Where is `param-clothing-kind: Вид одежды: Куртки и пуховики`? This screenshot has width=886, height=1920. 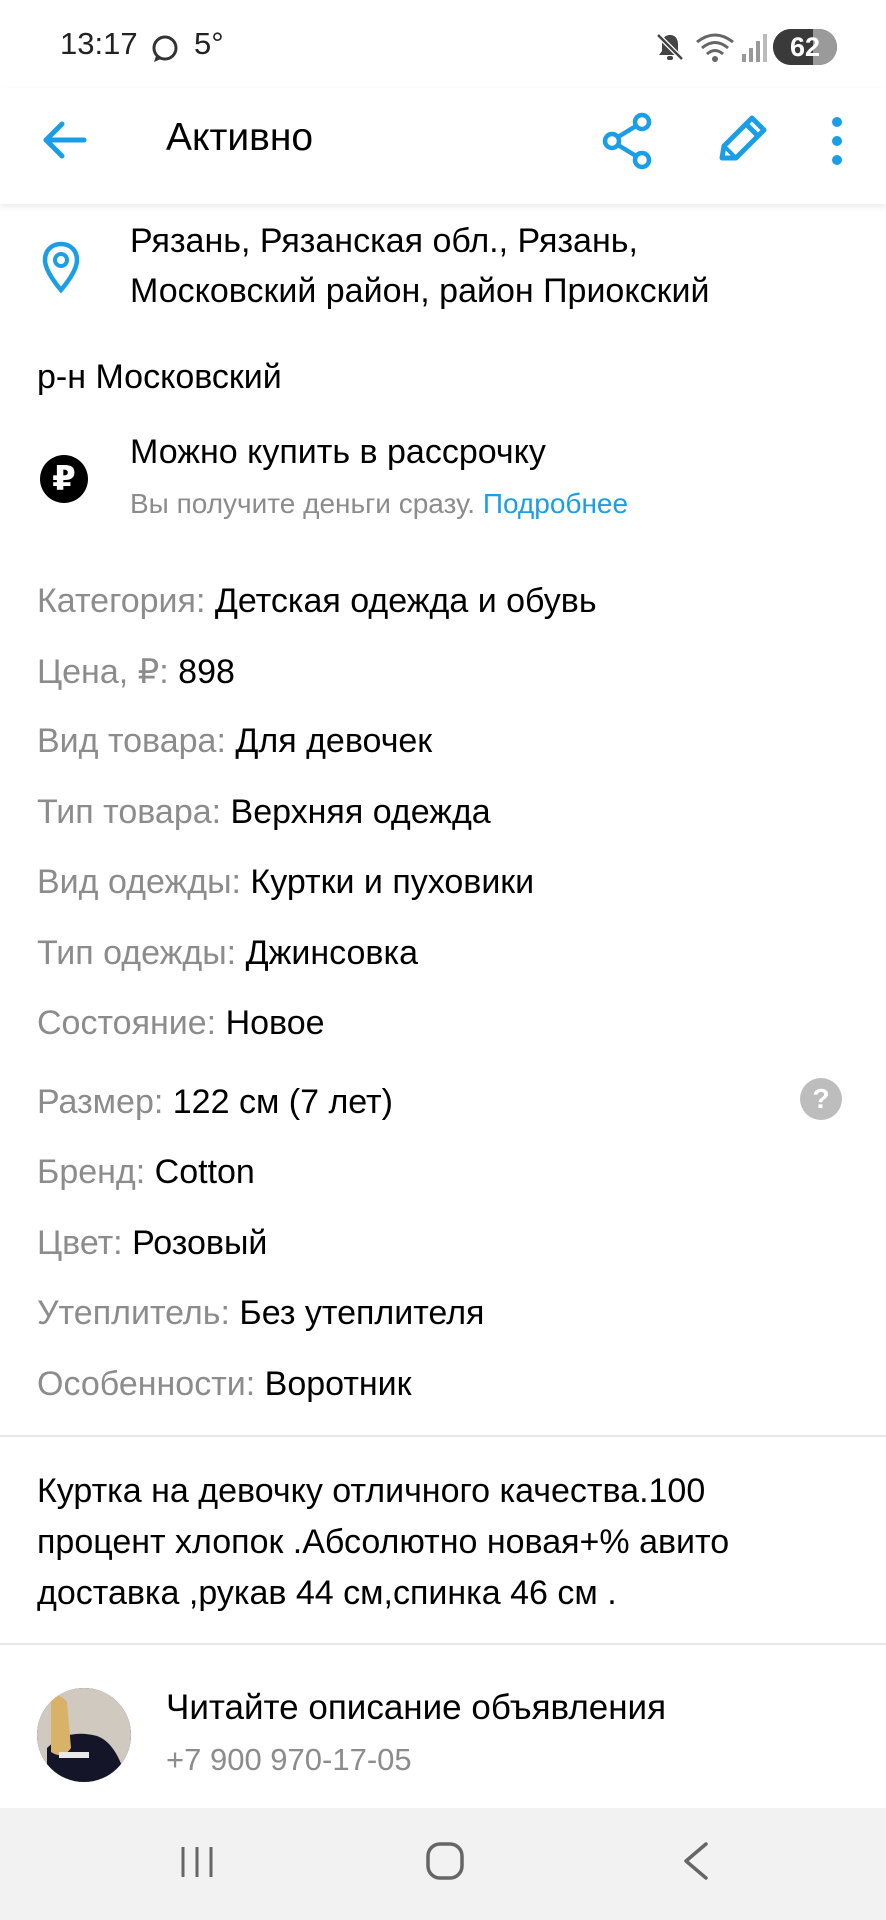 param-clothing-kind: Вид одежды: Куртки и пуховики is located at coordinates (285, 882).